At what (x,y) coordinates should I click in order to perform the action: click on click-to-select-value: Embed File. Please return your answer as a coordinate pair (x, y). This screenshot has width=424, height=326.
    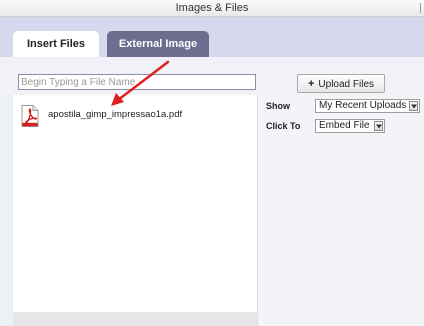
    Looking at the image, I should click on (344, 125).